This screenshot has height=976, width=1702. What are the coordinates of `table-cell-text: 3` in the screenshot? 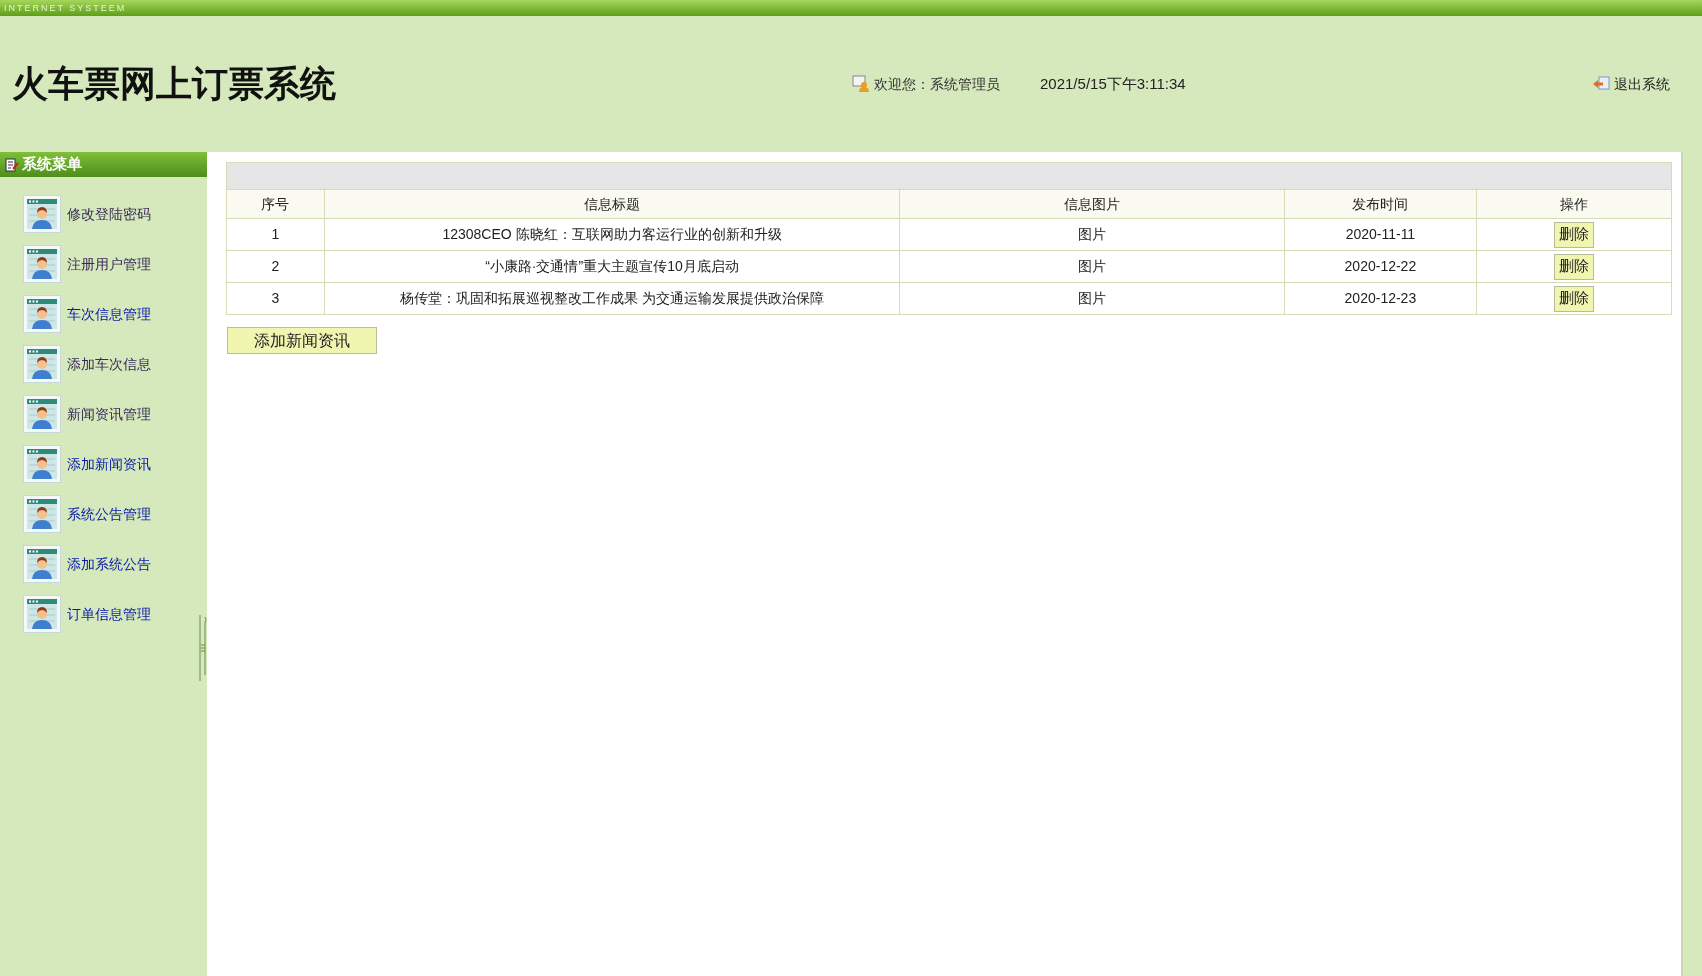 It's located at (275, 298).